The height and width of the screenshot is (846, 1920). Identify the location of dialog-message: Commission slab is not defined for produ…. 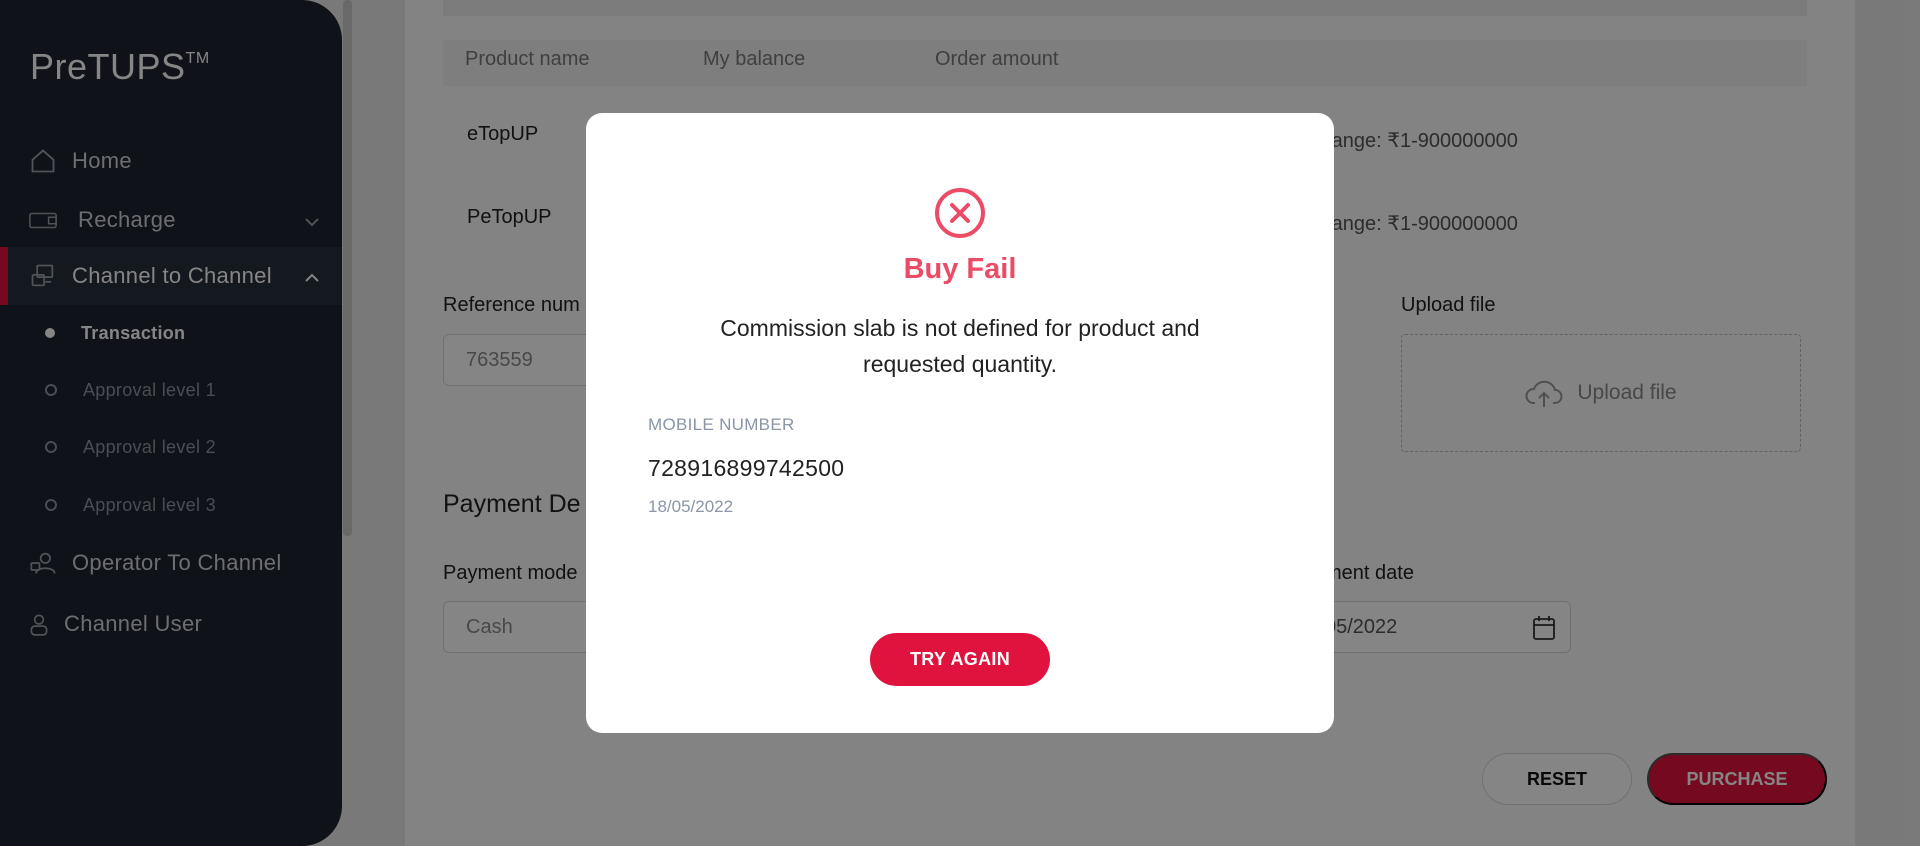
(960, 346).